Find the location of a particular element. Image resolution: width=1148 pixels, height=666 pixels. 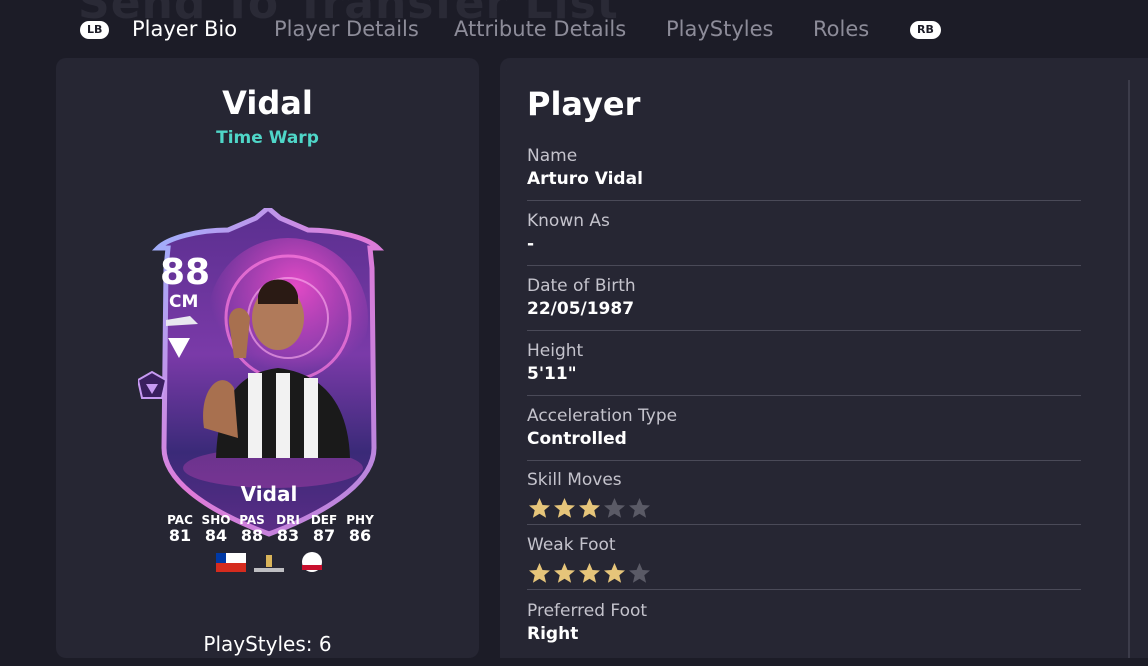

field-label: Acceleration Type is located at coordinates (602, 416).